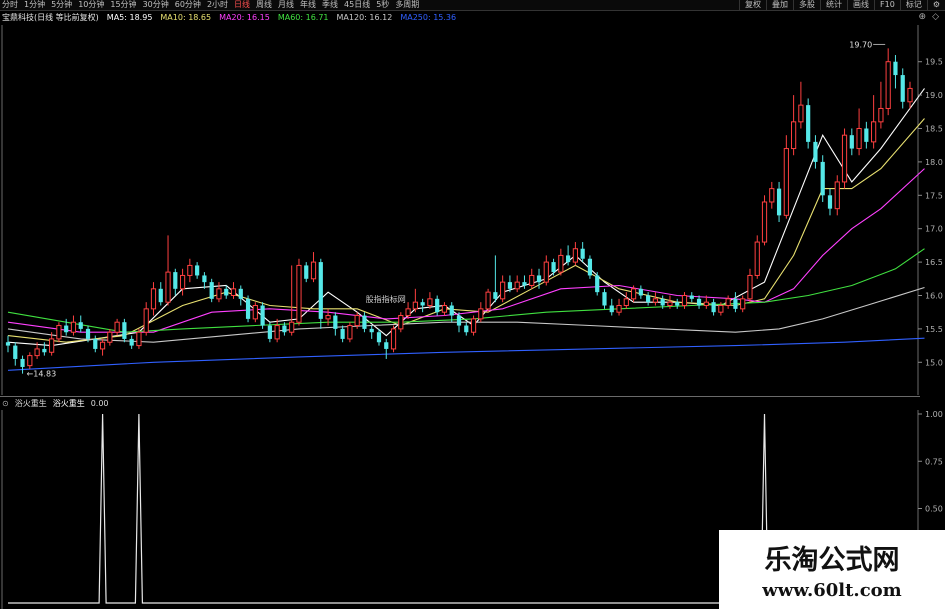  What do you see at coordinates (156, 5) in the screenshot?
I see `period-tab: 30分钟` at bounding box center [156, 5].